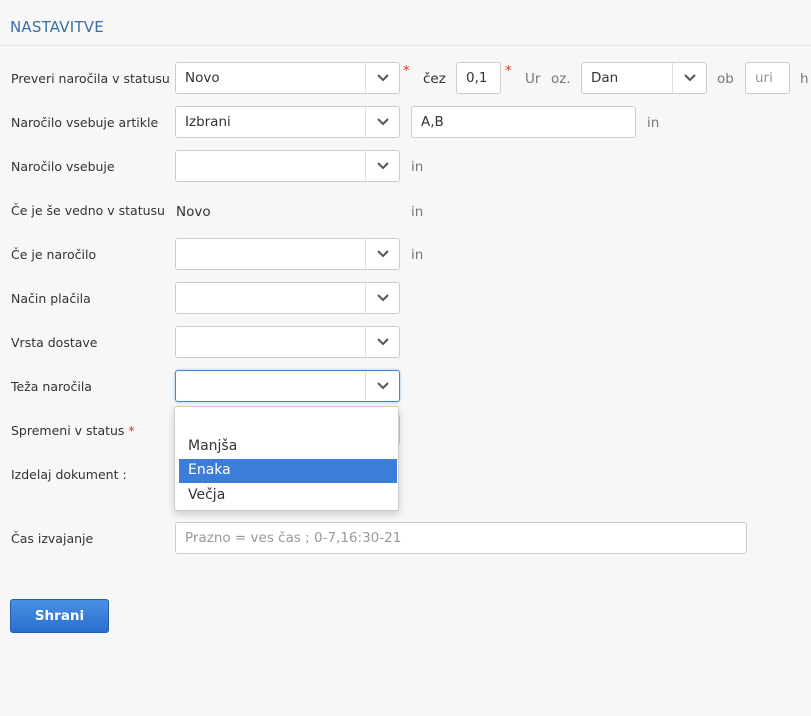 The width and height of the screenshot is (811, 716). I want to click on dropdown-option-vecja: Večja, so click(288, 496).